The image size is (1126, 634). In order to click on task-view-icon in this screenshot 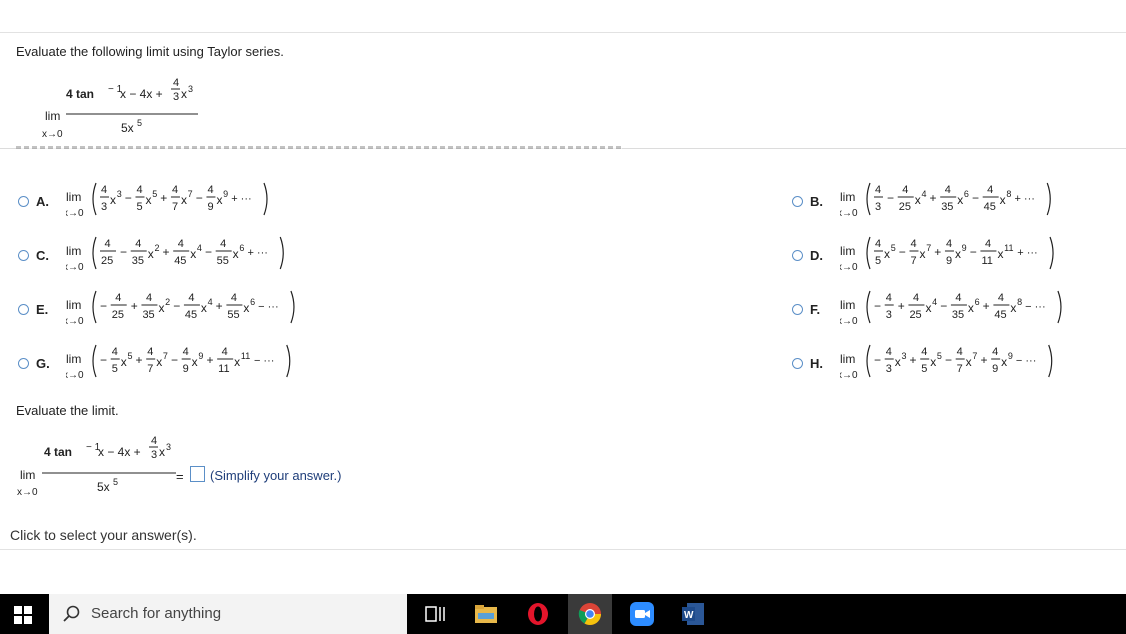, I will do `click(435, 614)`.